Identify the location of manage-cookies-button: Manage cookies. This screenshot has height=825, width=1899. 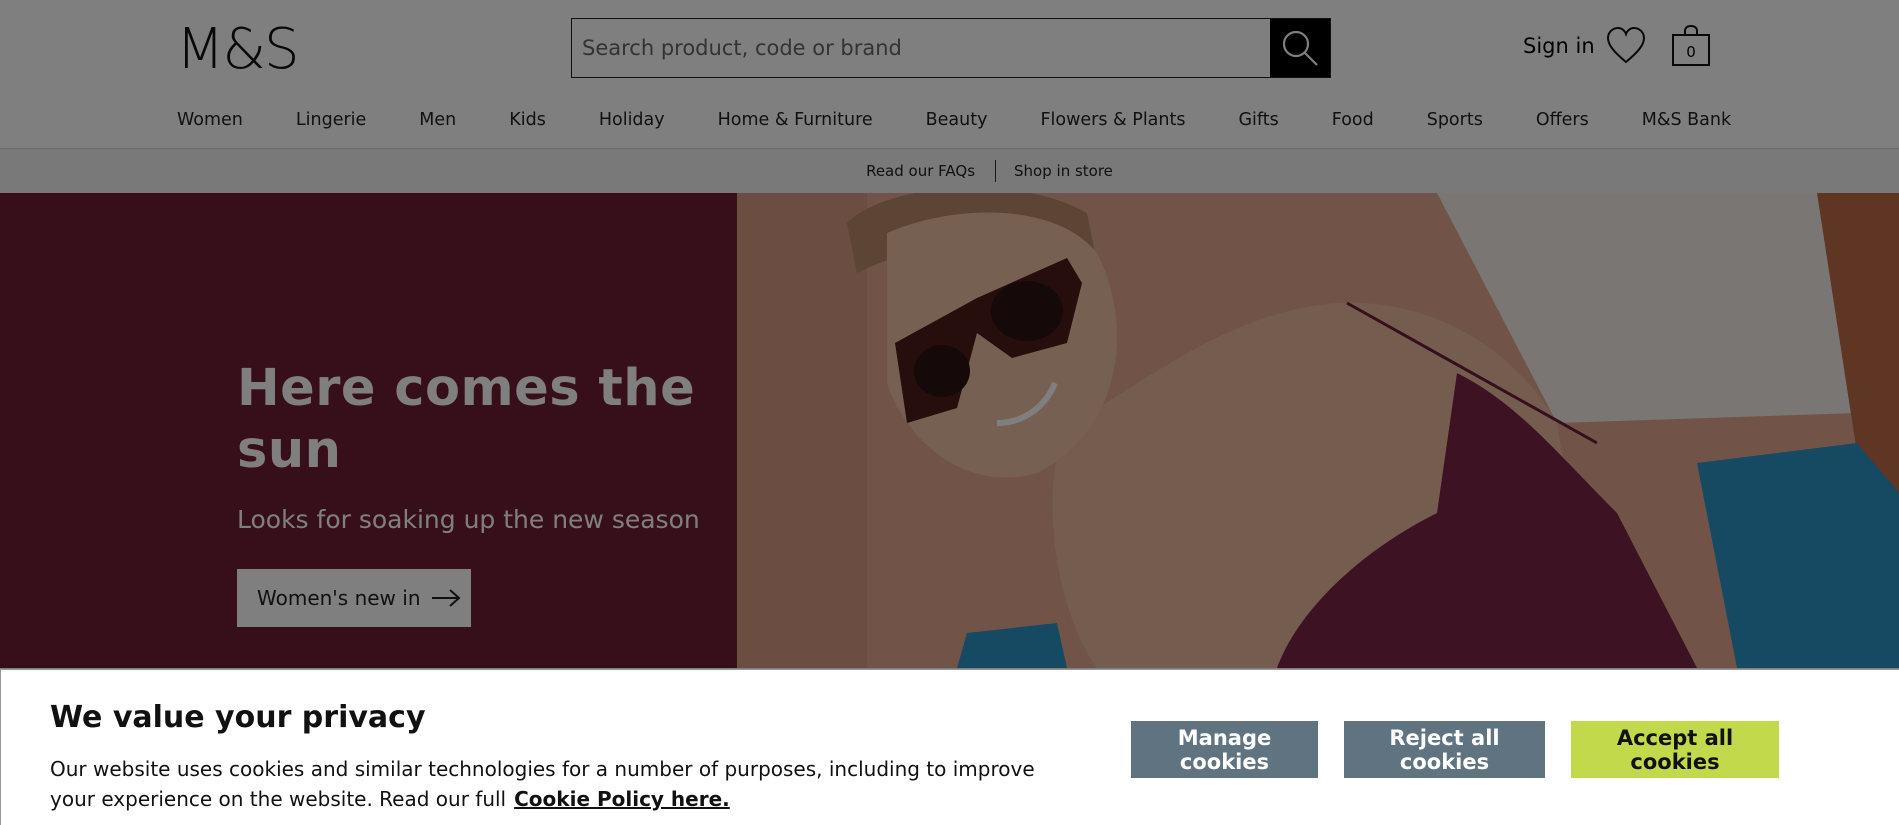
(1224, 749).